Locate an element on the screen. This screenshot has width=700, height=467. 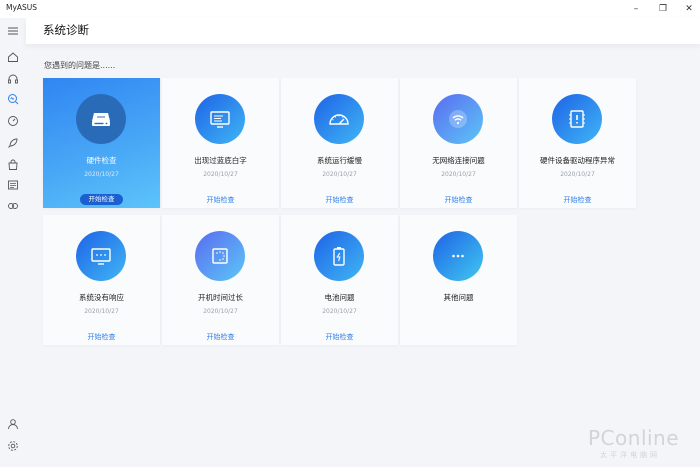
page-header: 系统诊断 is located at coordinates (363, 31).